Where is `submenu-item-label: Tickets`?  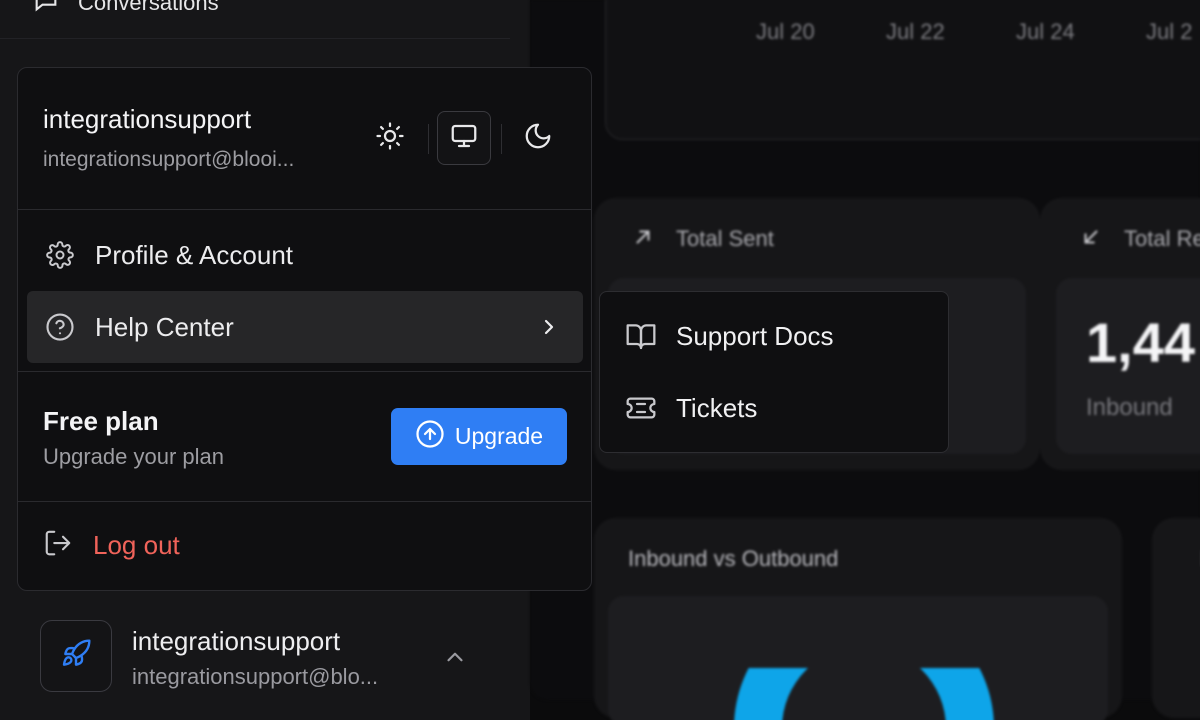
submenu-item-label: Tickets is located at coordinates (717, 407).